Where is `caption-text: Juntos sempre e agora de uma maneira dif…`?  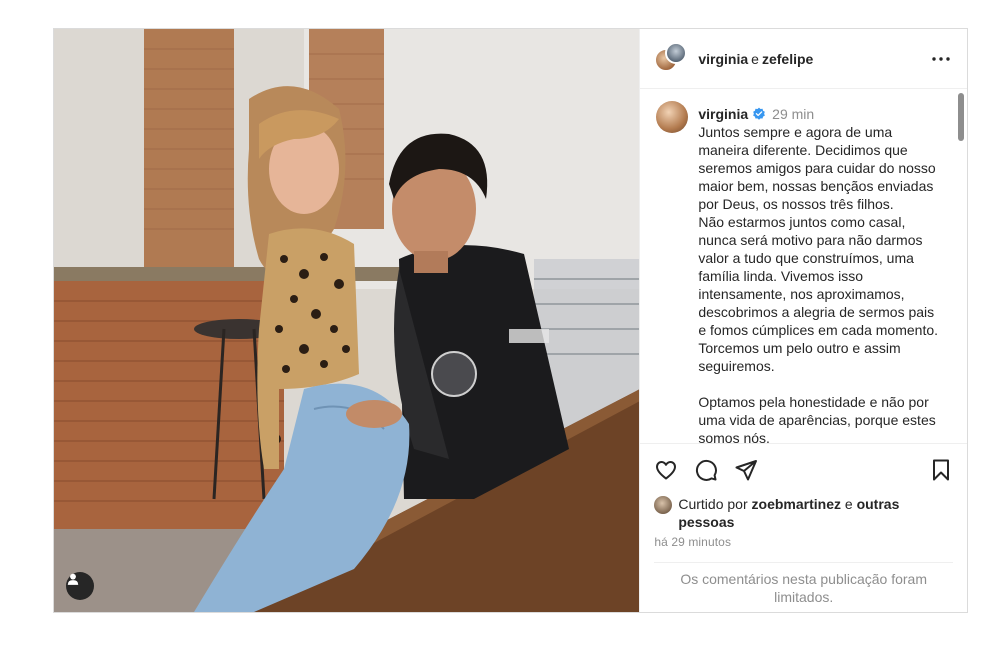
caption-text: Juntos sempre e agora de uma maneira dif… is located at coordinates (818, 283).